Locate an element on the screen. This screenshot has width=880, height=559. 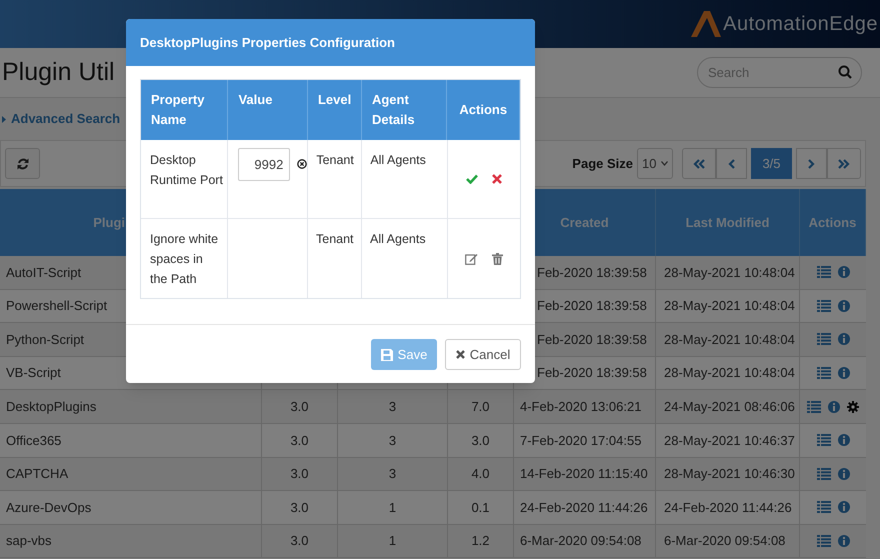
chevron-left-icon is located at coordinates (731, 163).